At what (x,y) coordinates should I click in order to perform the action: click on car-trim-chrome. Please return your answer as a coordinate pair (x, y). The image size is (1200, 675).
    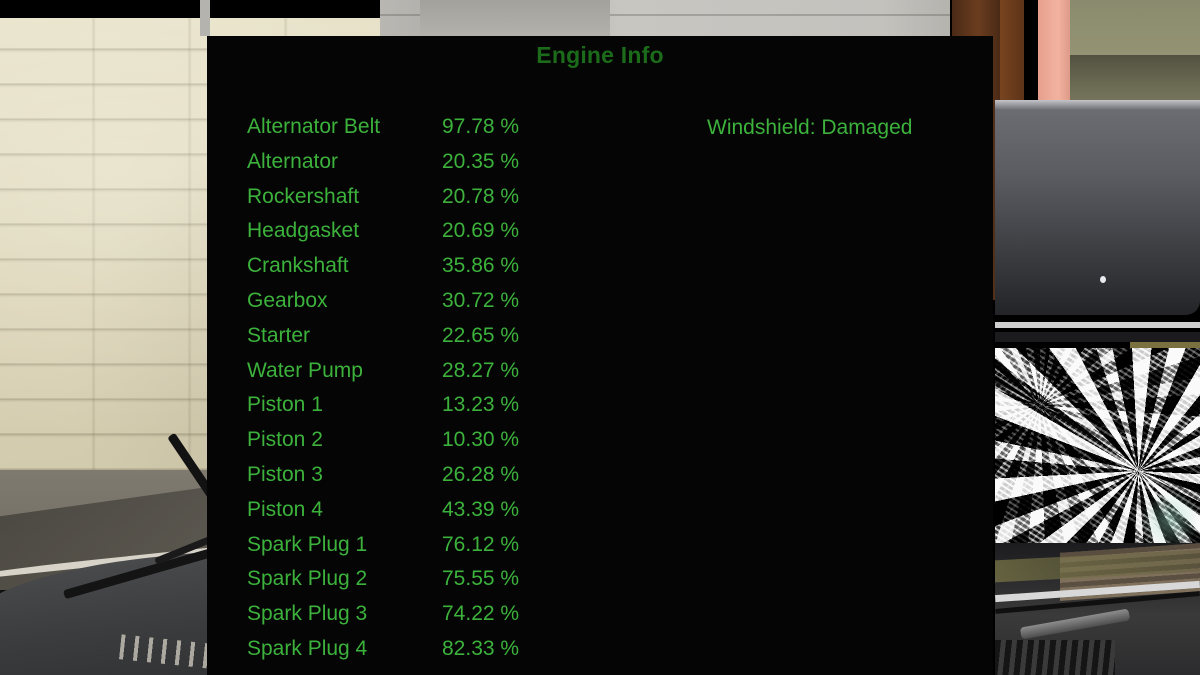
    Looking at the image, I should click on (1097, 325).